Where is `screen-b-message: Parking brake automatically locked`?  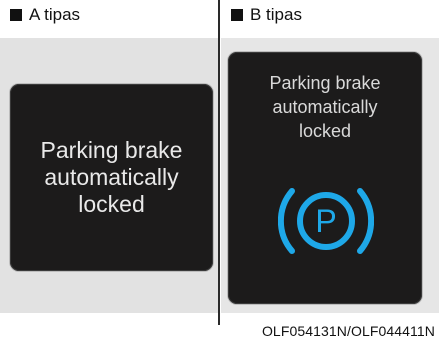
screen-b-message: Parking brake automatically locked is located at coordinates (325, 107).